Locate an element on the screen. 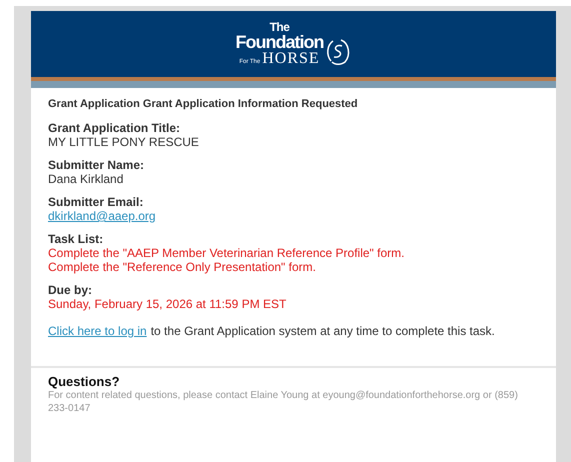 This screenshot has height=462, width=571. email-link: dkirkland@aaep.org is located at coordinates (293, 216).